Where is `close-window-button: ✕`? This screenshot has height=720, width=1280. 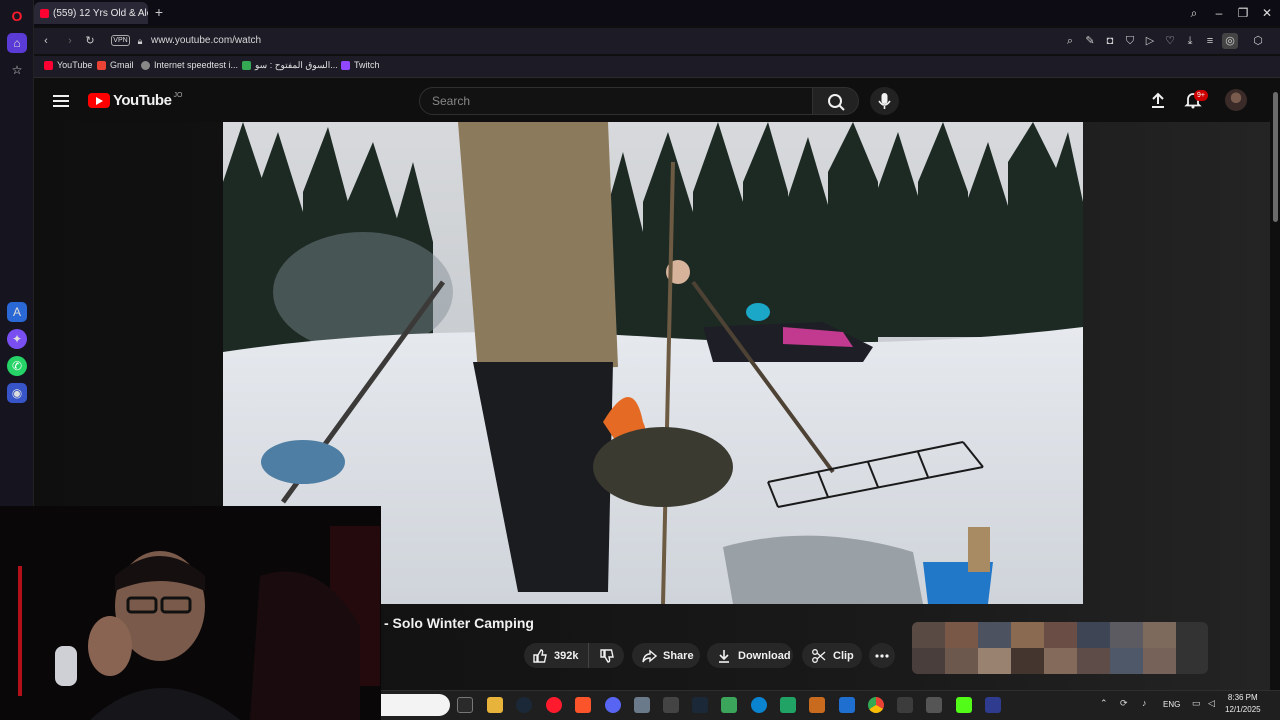 close-window-button: ✕ is located at coordinates (1267, 13).